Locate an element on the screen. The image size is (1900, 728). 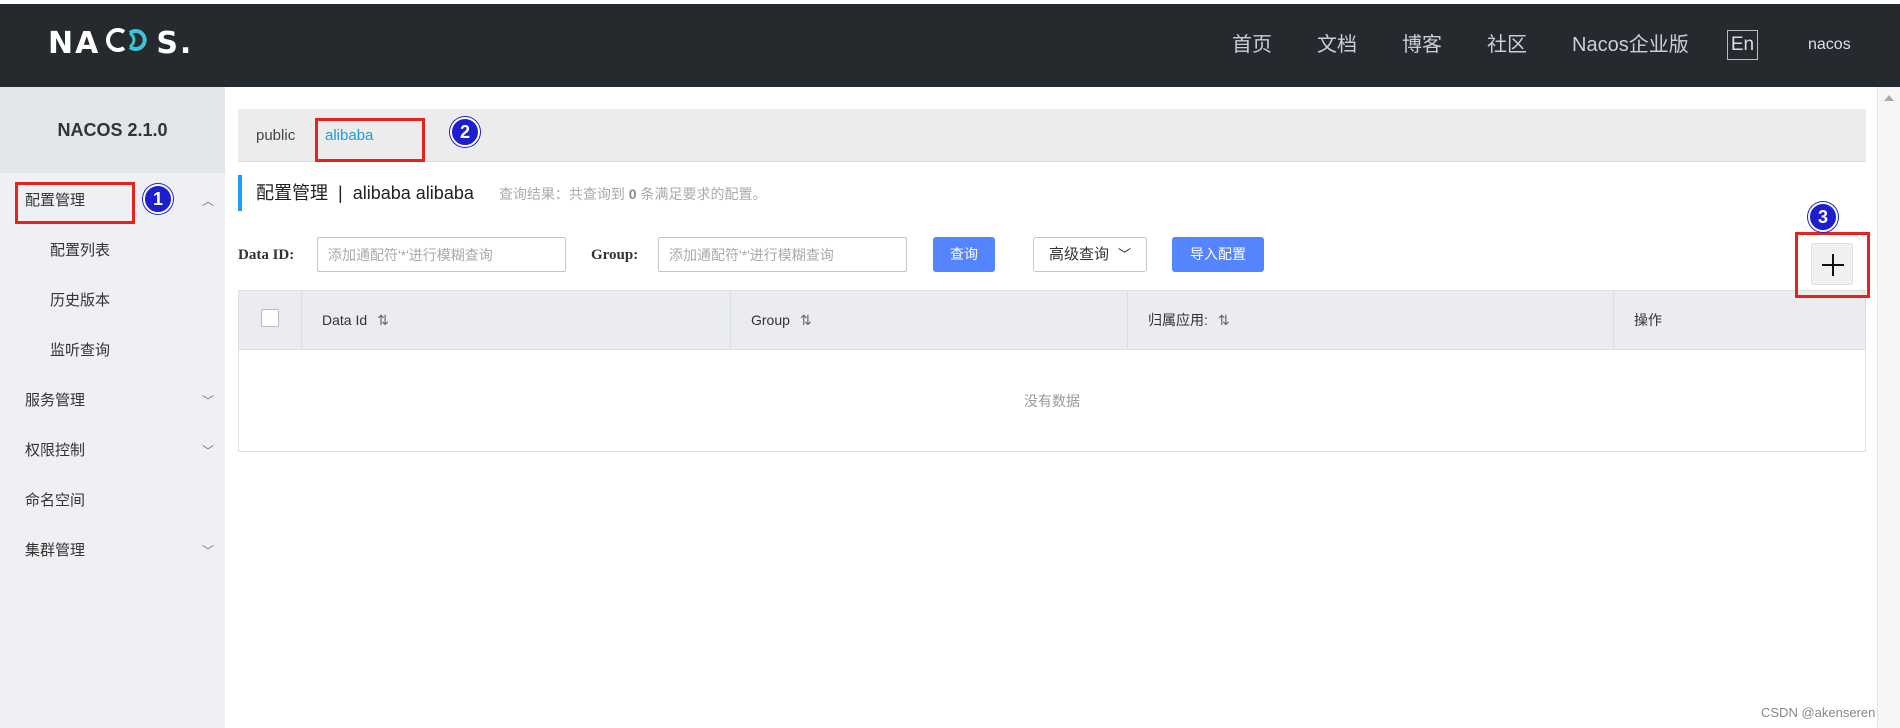
namespace-id: alibaba is located at coordinates (444, 193).